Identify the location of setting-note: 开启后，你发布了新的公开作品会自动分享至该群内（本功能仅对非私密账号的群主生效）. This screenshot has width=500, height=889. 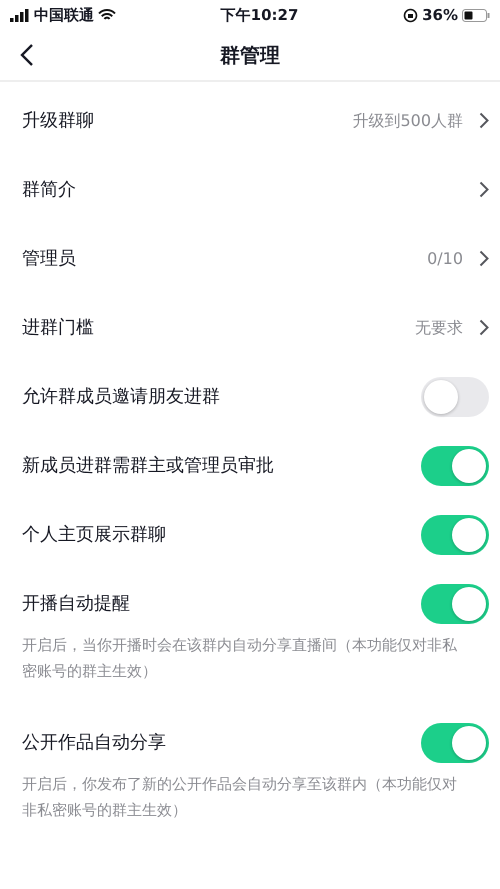
(239, 797).